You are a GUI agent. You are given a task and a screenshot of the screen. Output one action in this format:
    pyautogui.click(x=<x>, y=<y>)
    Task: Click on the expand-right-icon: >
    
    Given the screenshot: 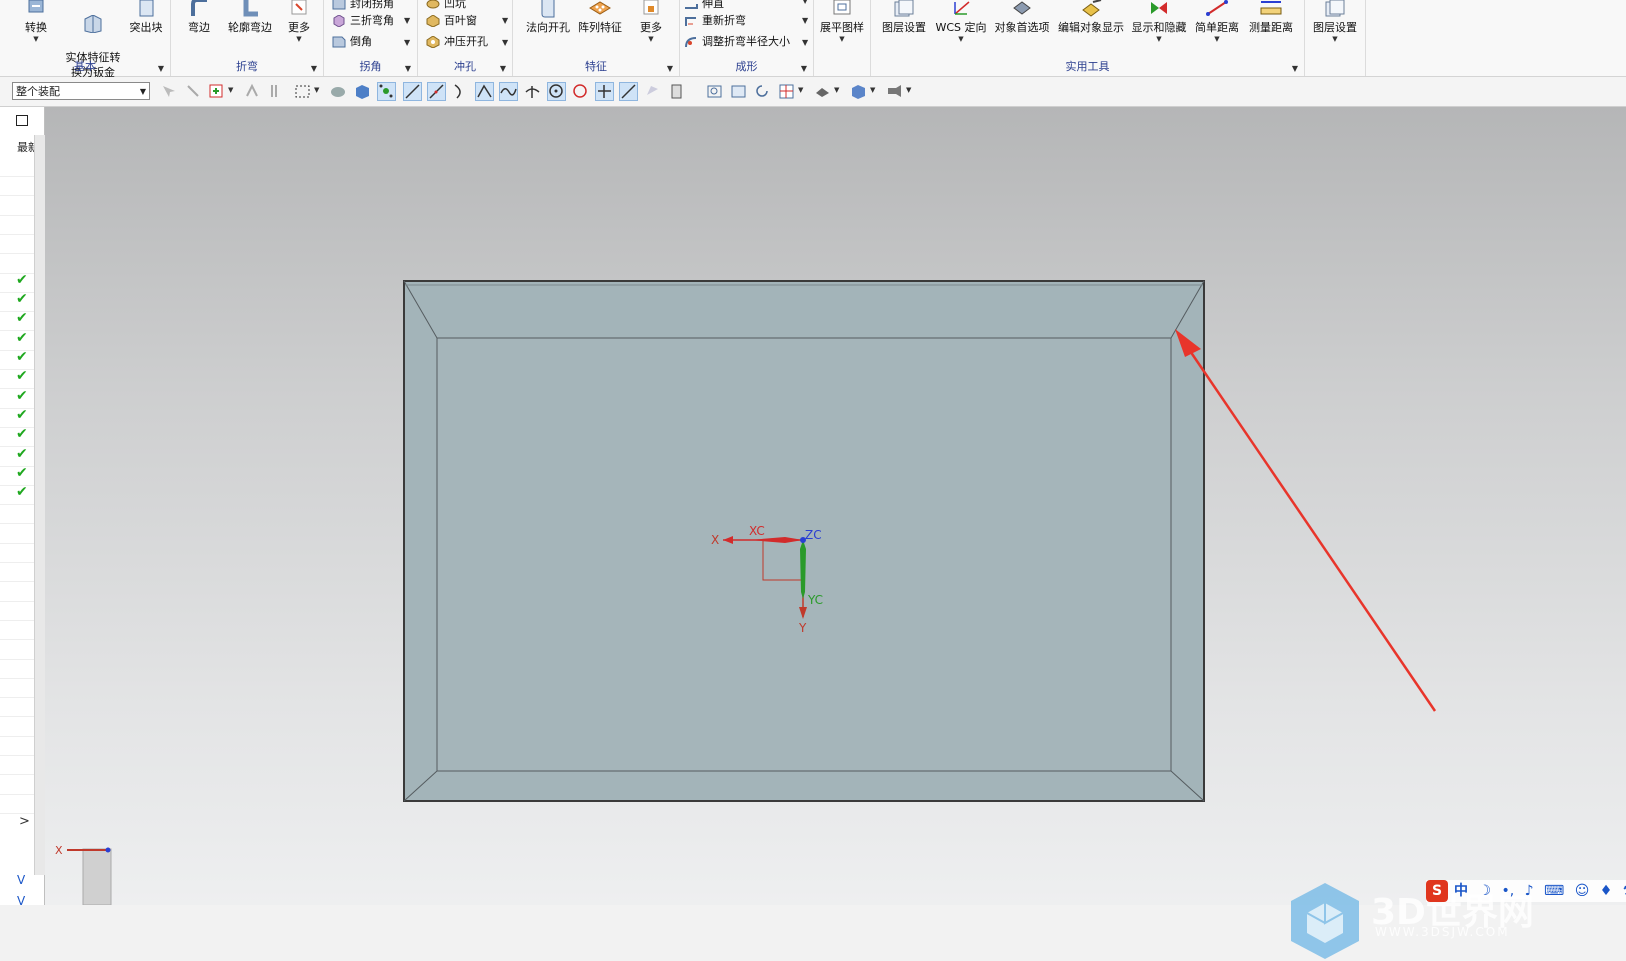 What is the action you would take?
    pyautogui.click(x=24, y=821)
    